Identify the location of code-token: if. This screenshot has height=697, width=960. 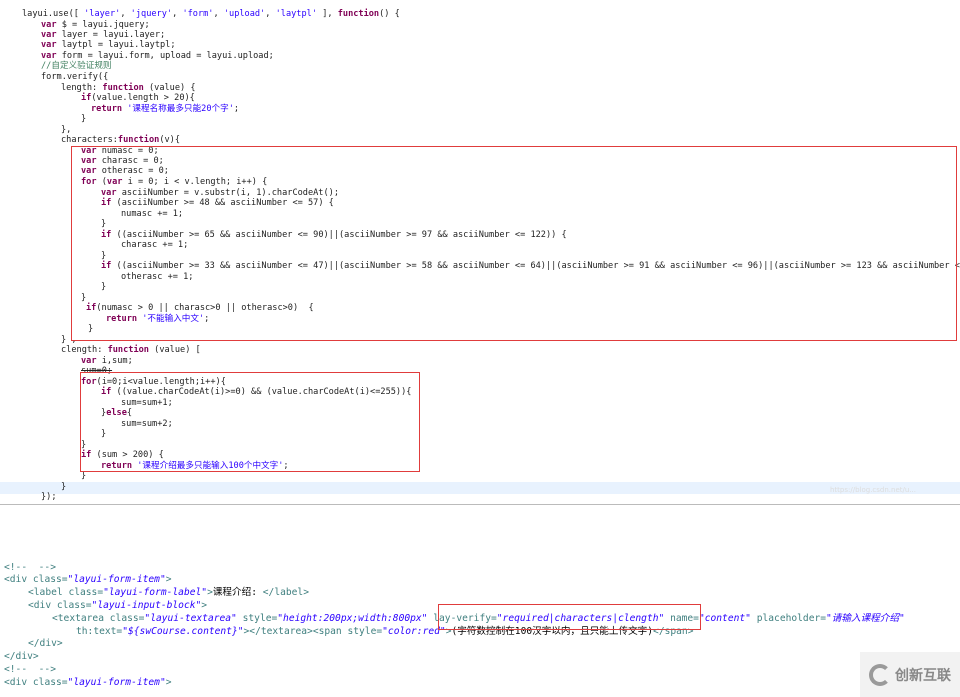
(86, 98).